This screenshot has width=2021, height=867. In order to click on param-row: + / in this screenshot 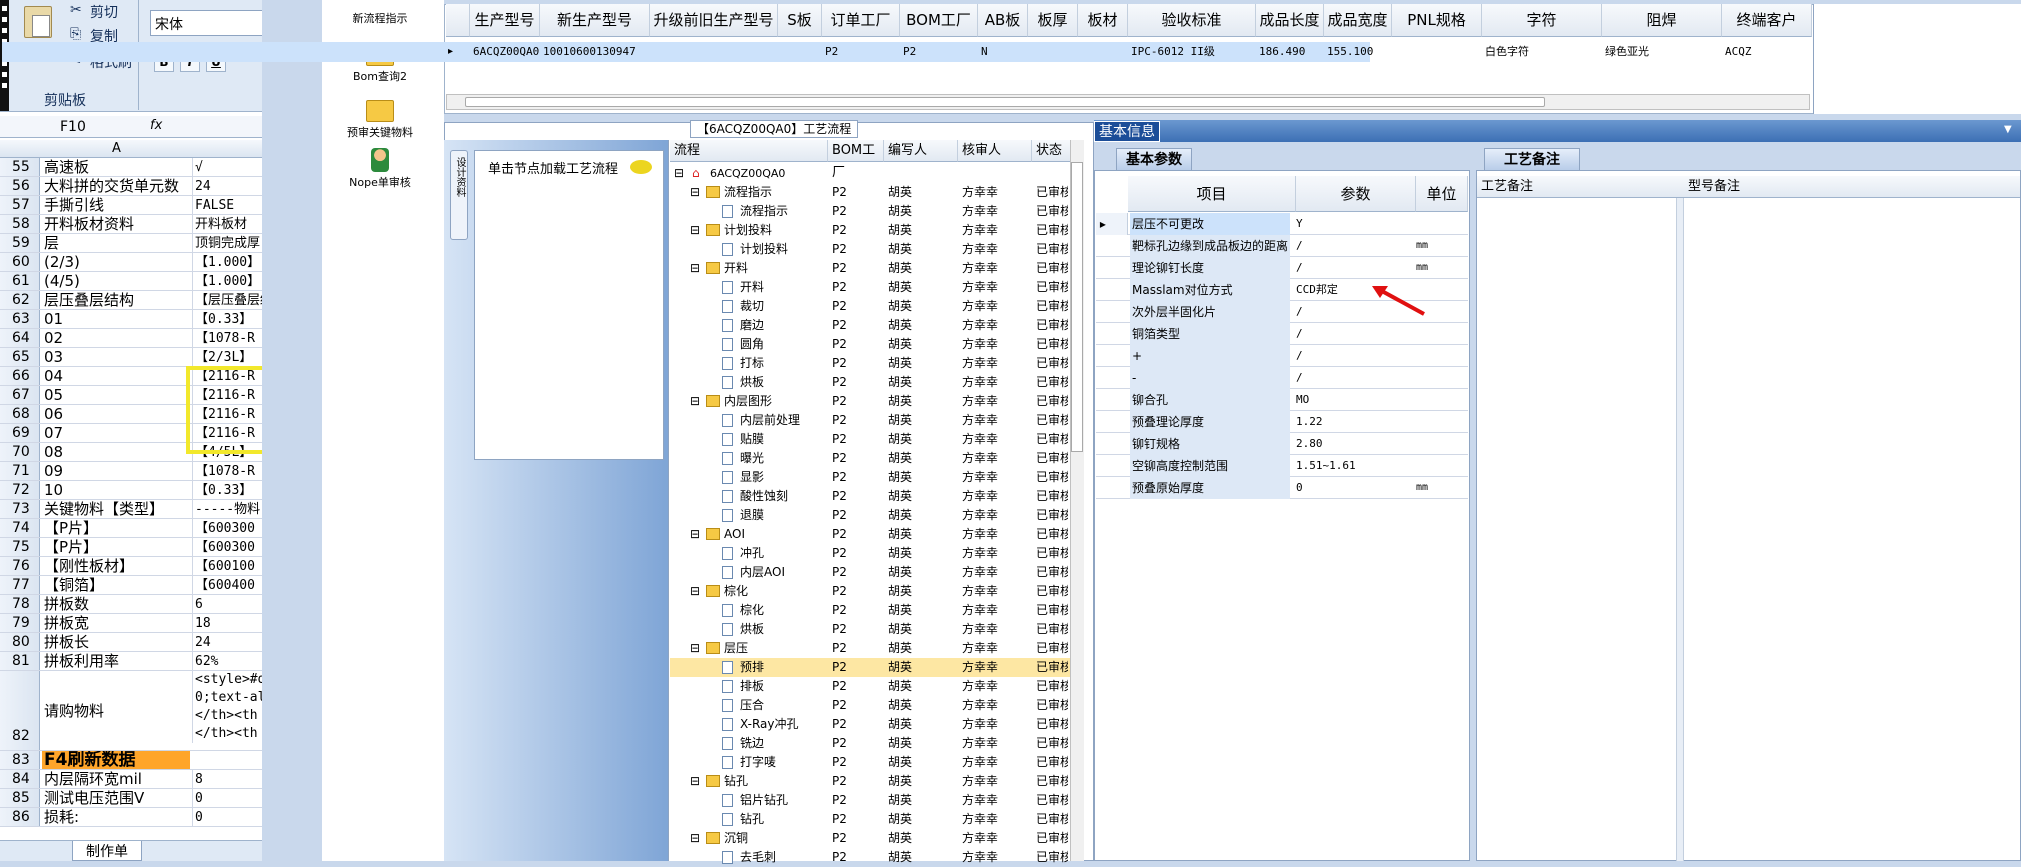, I will do `click(1282, 356)`.